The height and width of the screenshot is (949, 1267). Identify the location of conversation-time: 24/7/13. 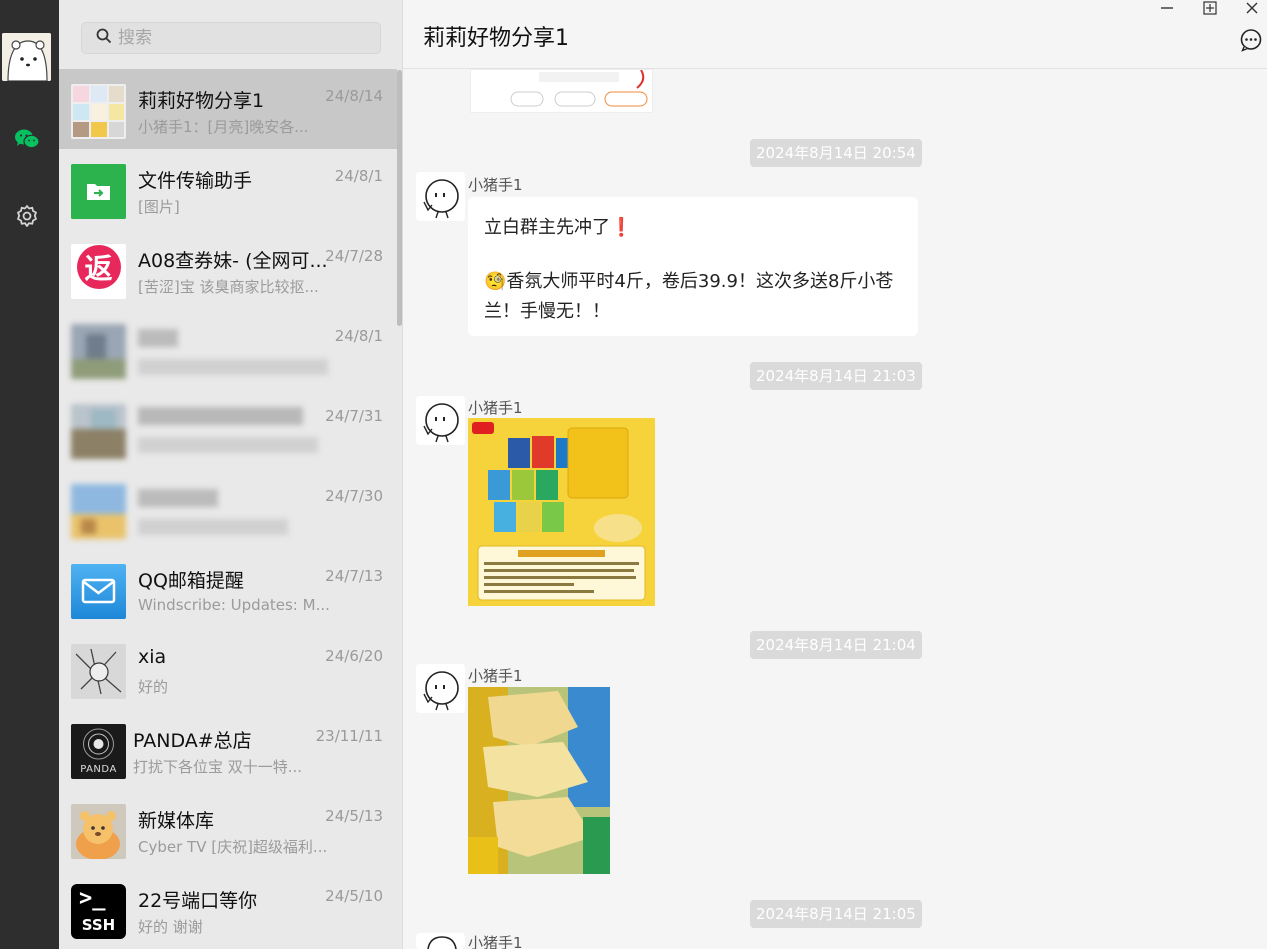
(354, 576).